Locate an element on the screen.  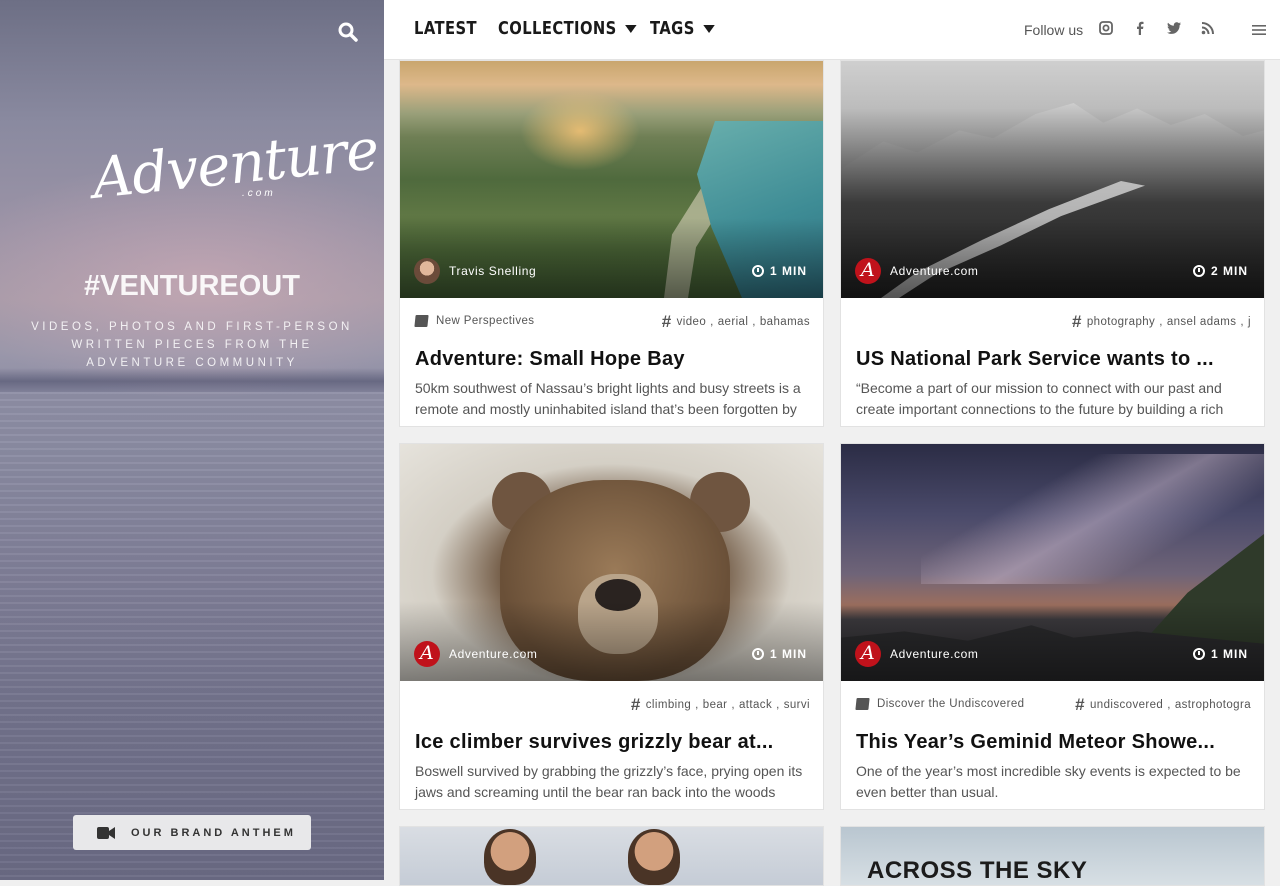
avatar is located at coordinates (427, 271).